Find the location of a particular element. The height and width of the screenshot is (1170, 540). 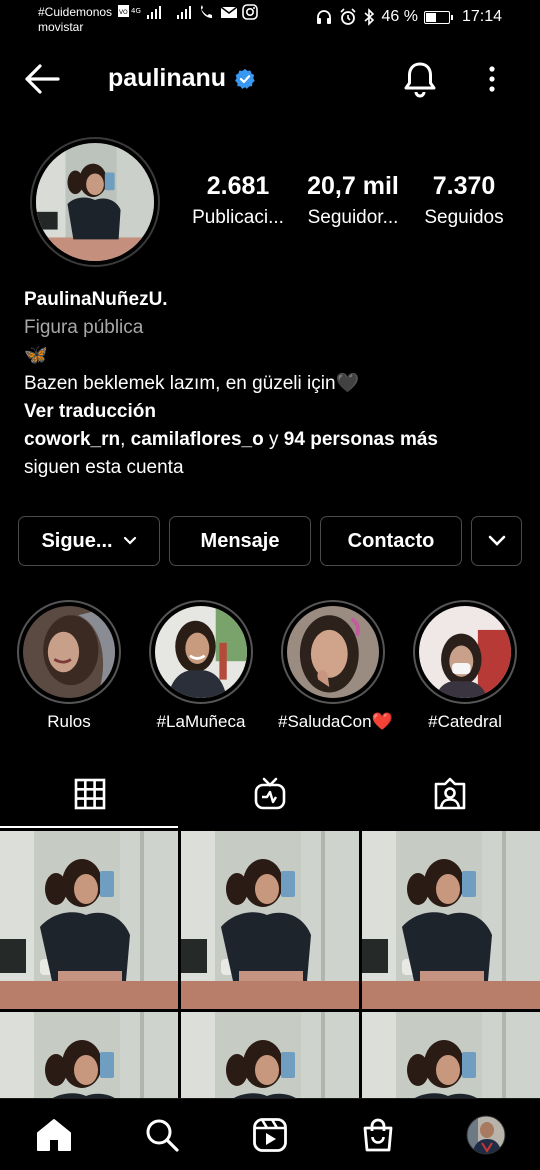

nav-search is located at coordinates (162, 1135).